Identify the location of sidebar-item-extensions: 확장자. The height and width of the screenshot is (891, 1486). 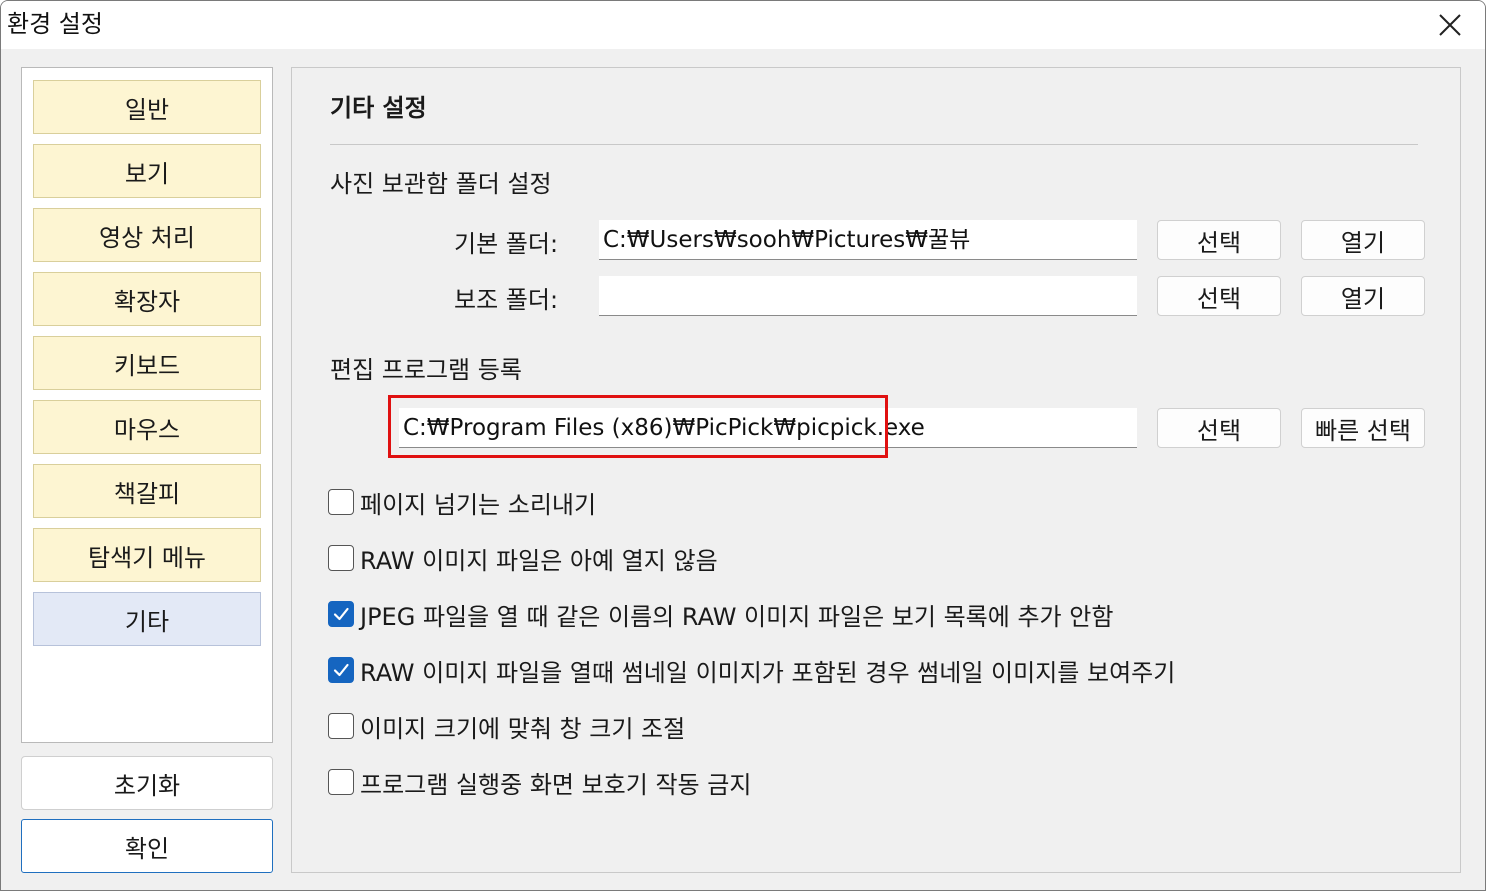
(147, 299).